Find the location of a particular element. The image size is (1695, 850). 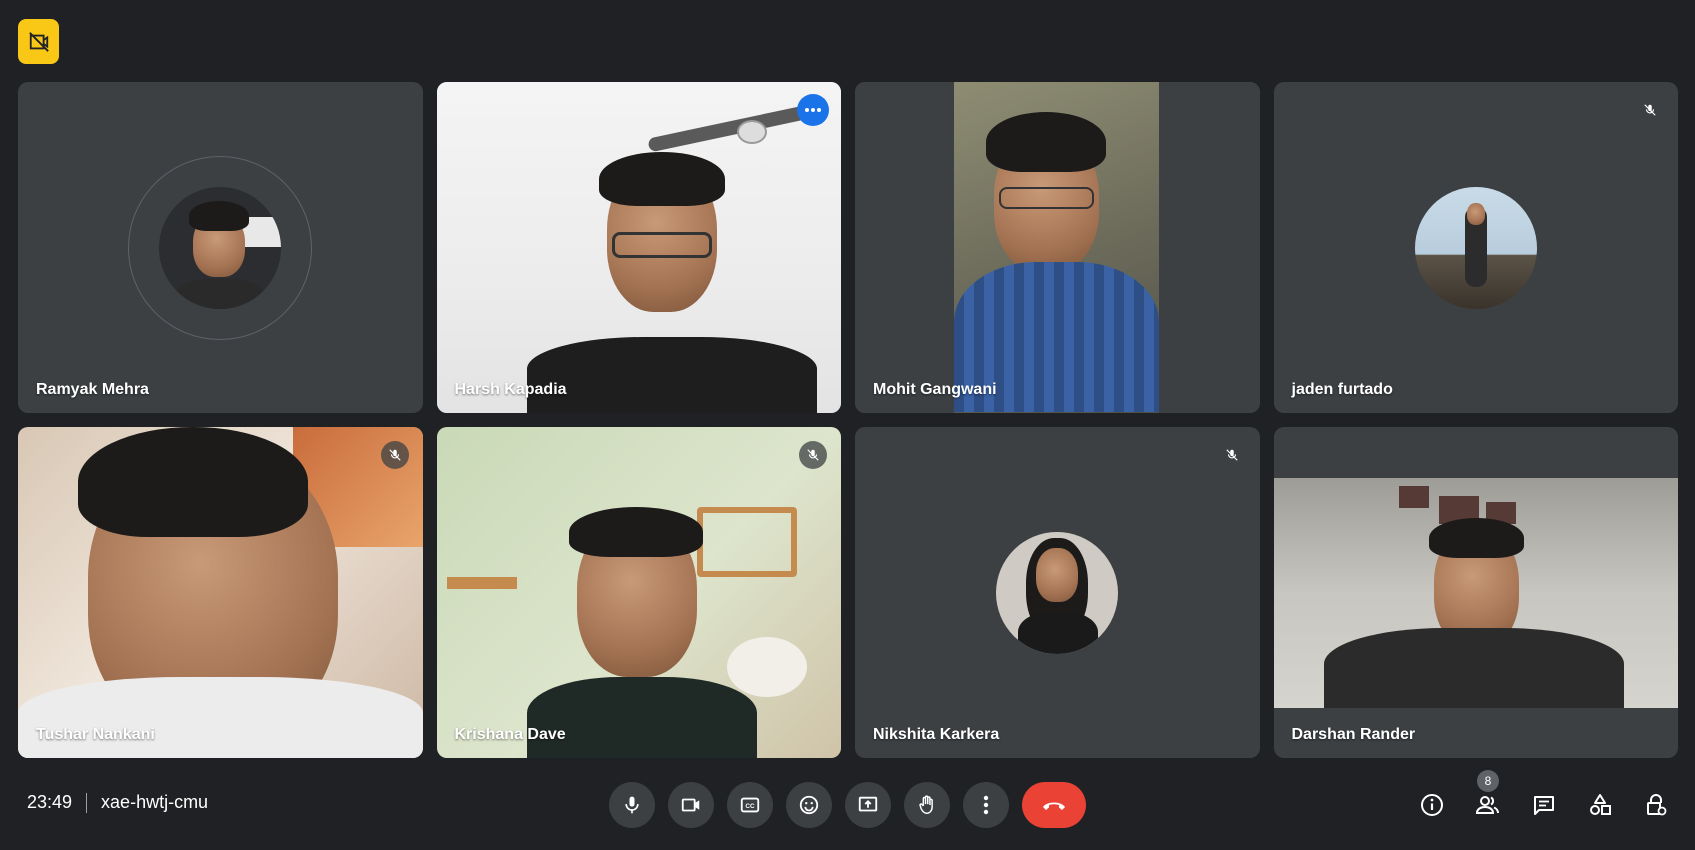

host-controls-button is located at coordinates (1656, 805).